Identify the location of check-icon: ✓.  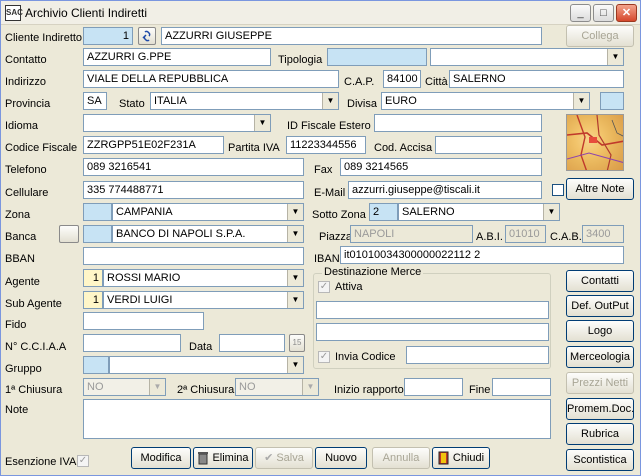
(324, 356).